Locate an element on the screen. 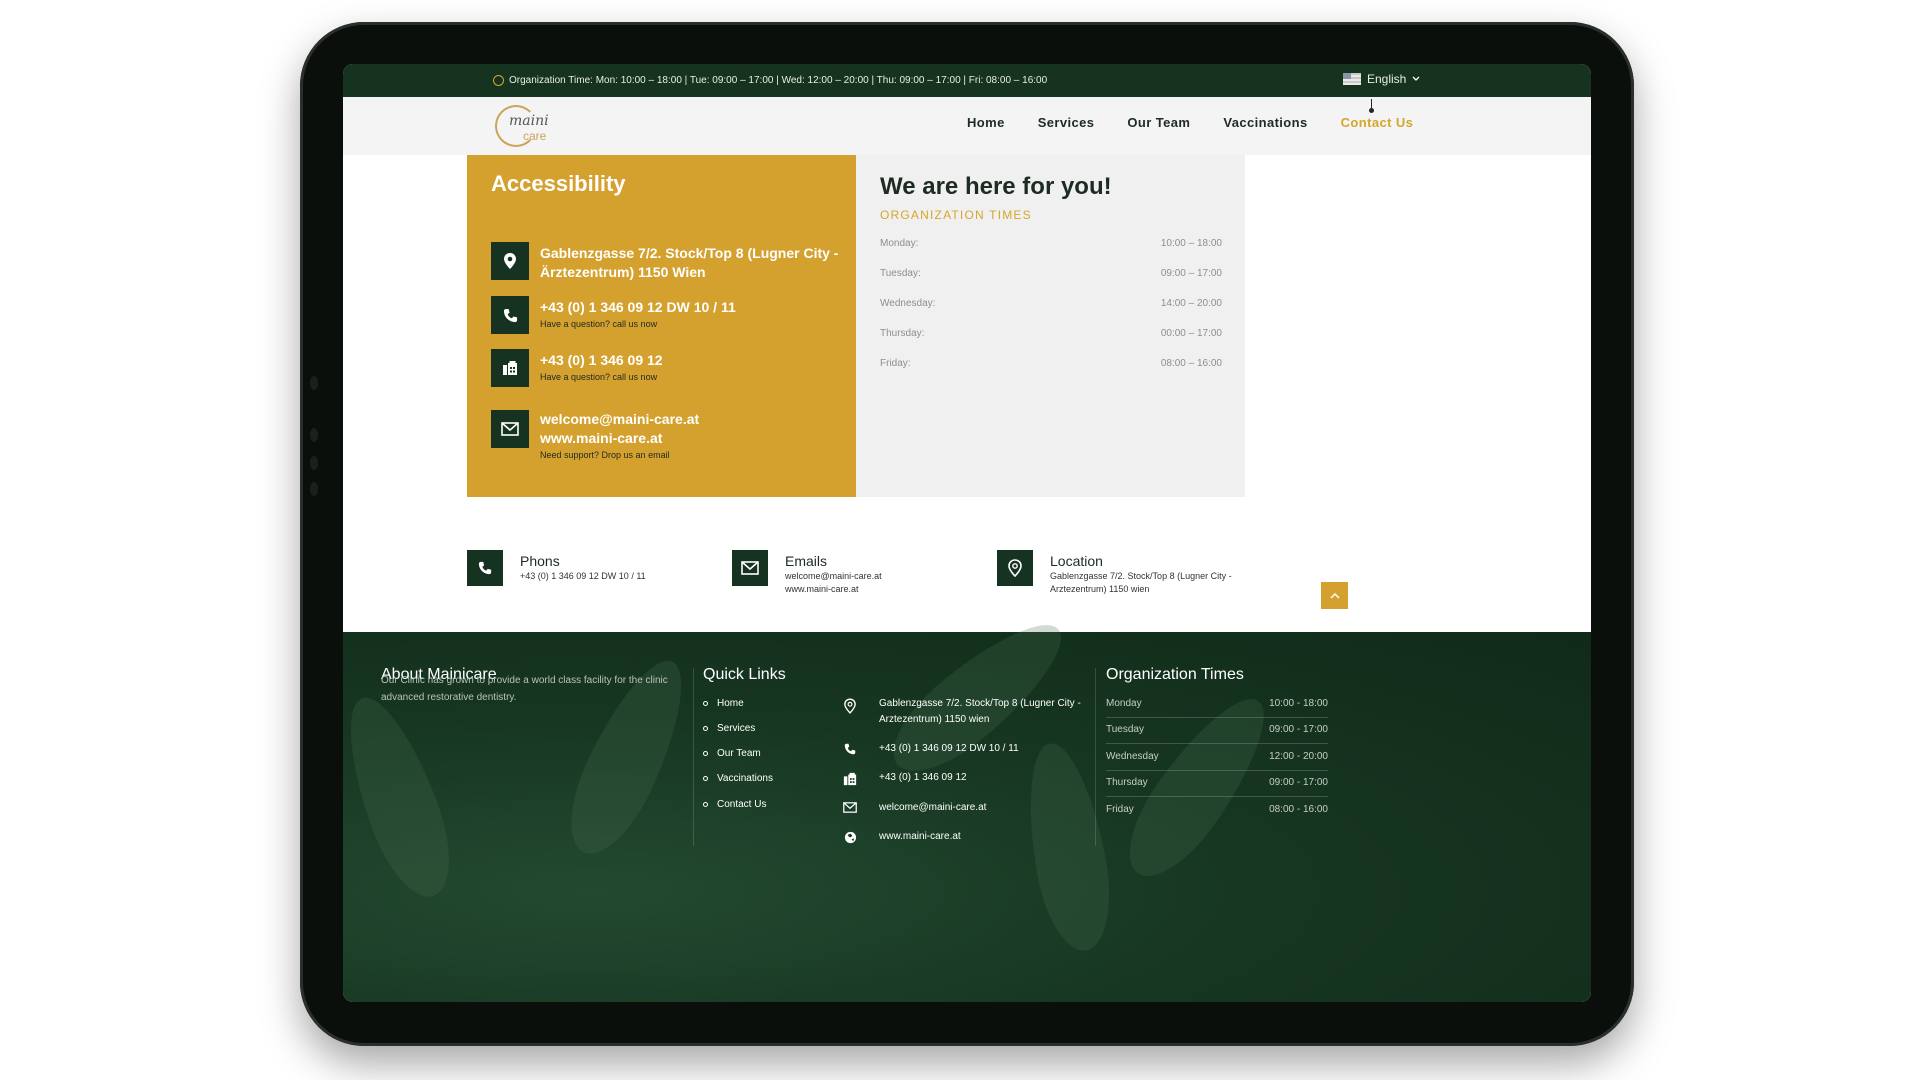 This screenshot has width=1920, height=1080. org-day: Monday is located at coordinates (1124, 703).